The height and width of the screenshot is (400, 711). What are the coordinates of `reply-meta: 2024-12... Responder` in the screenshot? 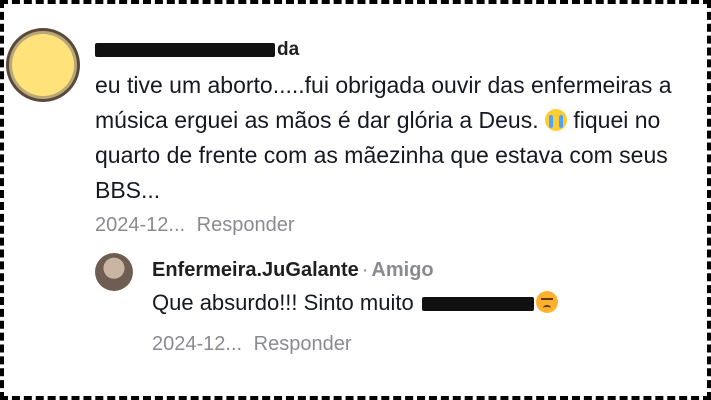 It's located at (251, 344).